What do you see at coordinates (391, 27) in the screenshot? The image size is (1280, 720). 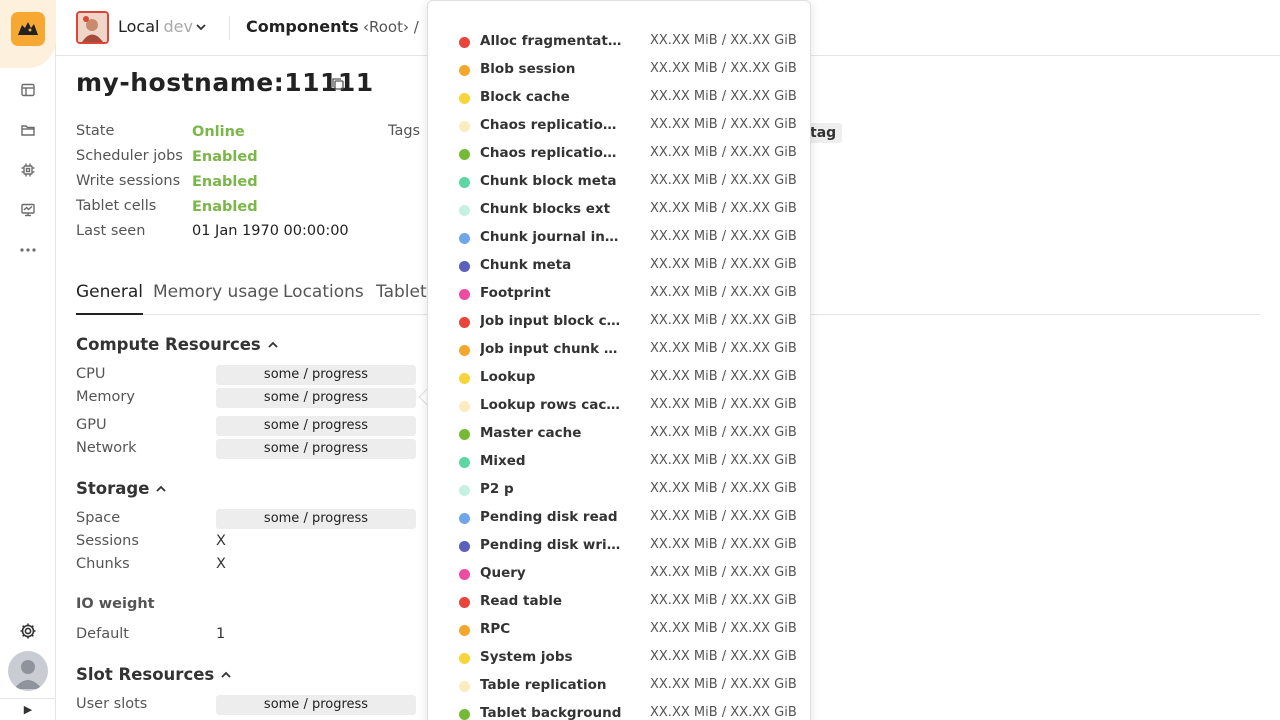 I see `breadcrumb: ‹Root› /` at bounding box center [391, 27].